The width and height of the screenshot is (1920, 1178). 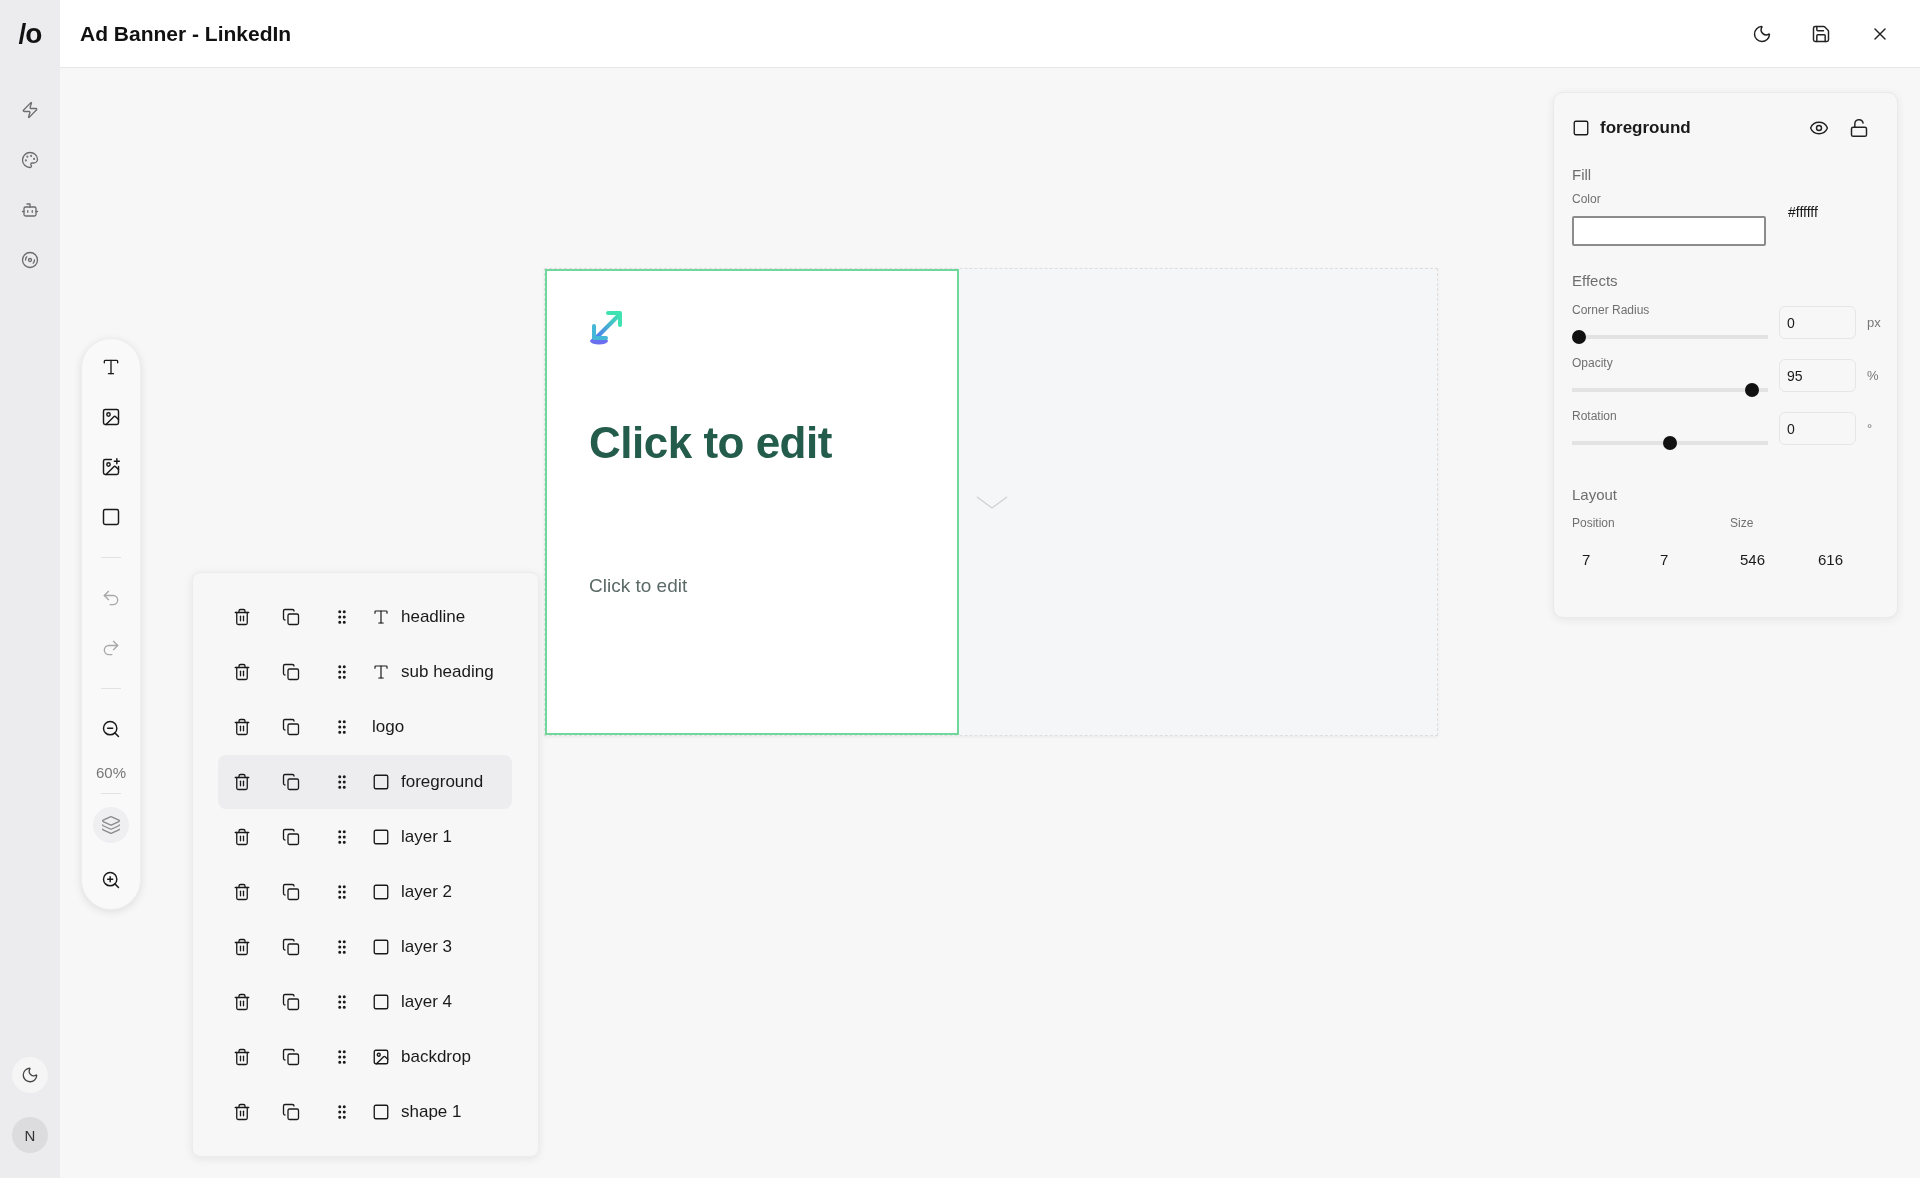 What do you see at coordinates (365, 892) in the screenshot?
I see `layer-row: layer 2` at bounding box center [365, 892].